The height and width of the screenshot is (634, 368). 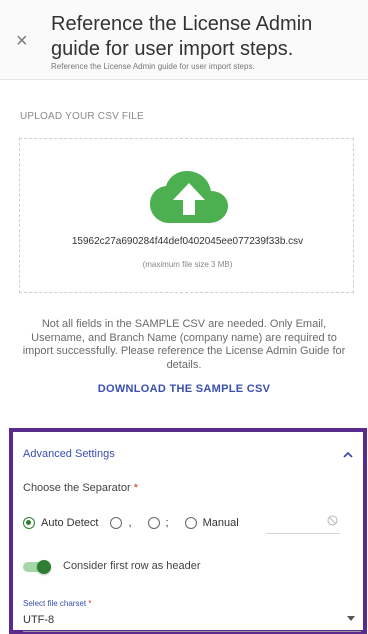 I want to click on first-row-header-label: Consider first row as header, so click(x=132, y=566).